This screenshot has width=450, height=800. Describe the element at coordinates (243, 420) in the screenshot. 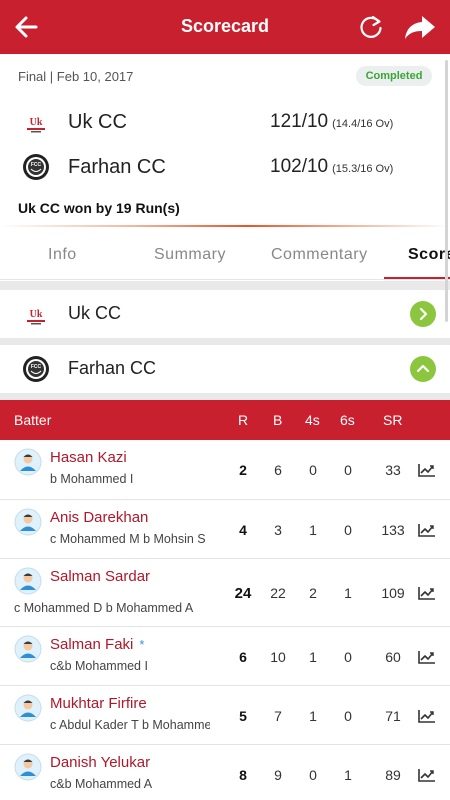

I see `col-runs: R` at that location.